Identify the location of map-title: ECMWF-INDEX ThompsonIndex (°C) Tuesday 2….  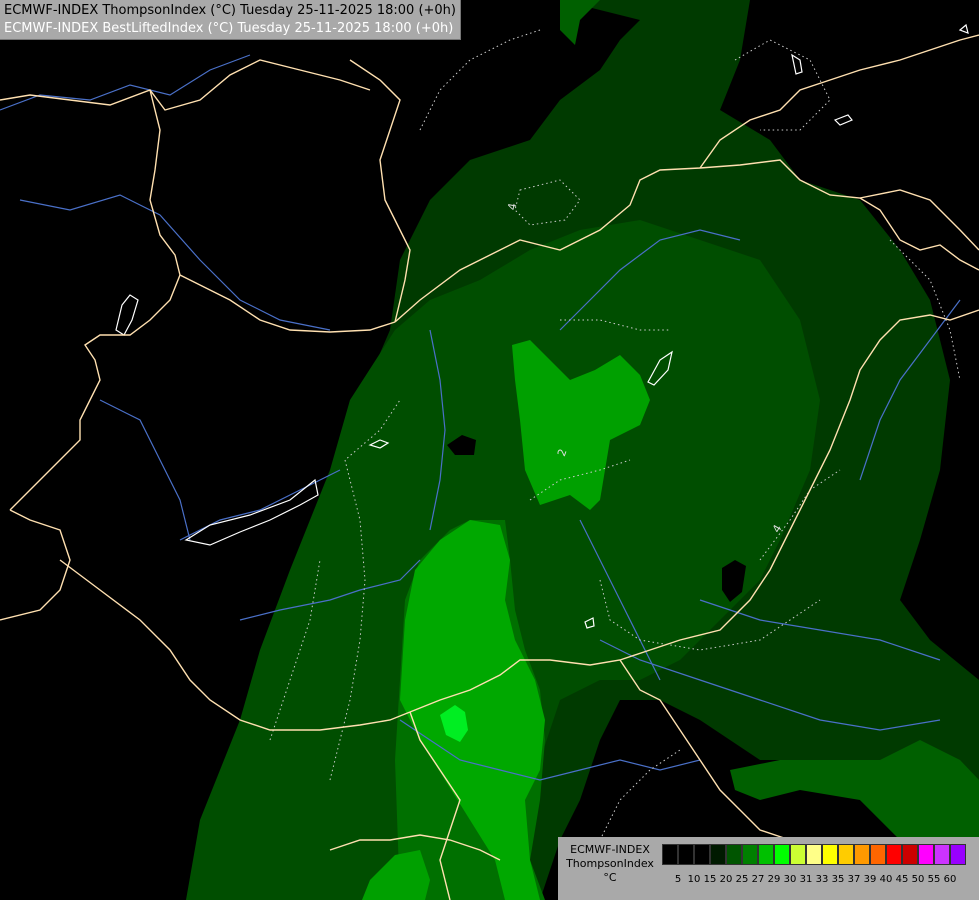
(230, 20).